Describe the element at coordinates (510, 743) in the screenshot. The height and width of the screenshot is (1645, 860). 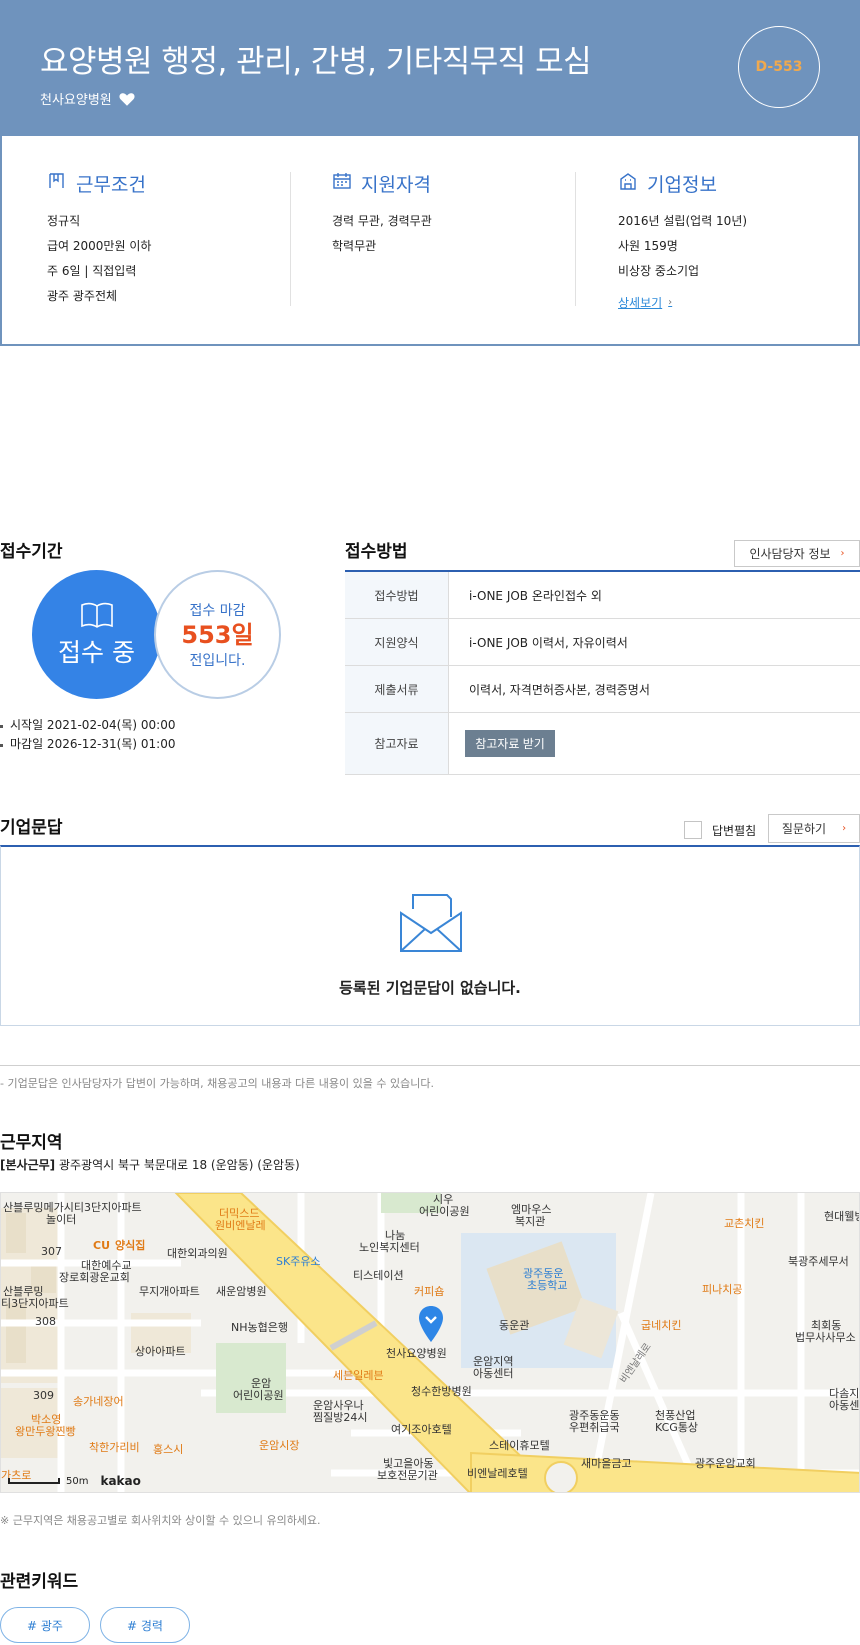
I see `download-reference-button: 참고자료 받기` at that location.